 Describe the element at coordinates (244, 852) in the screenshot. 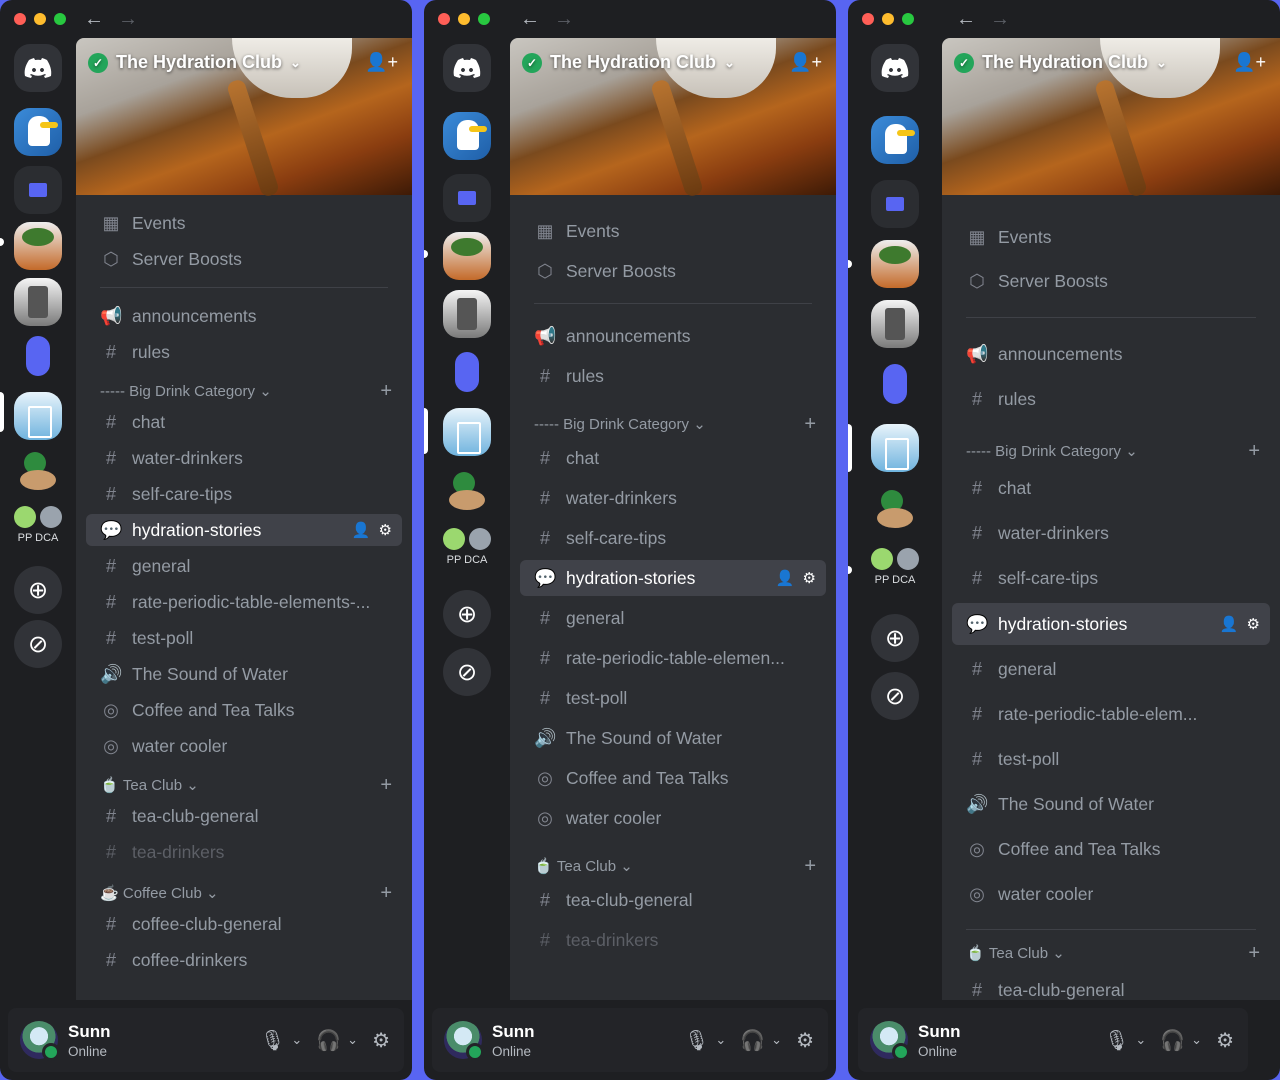

I see `channel-tea-drinkers: # tea-drinkers` at that location.